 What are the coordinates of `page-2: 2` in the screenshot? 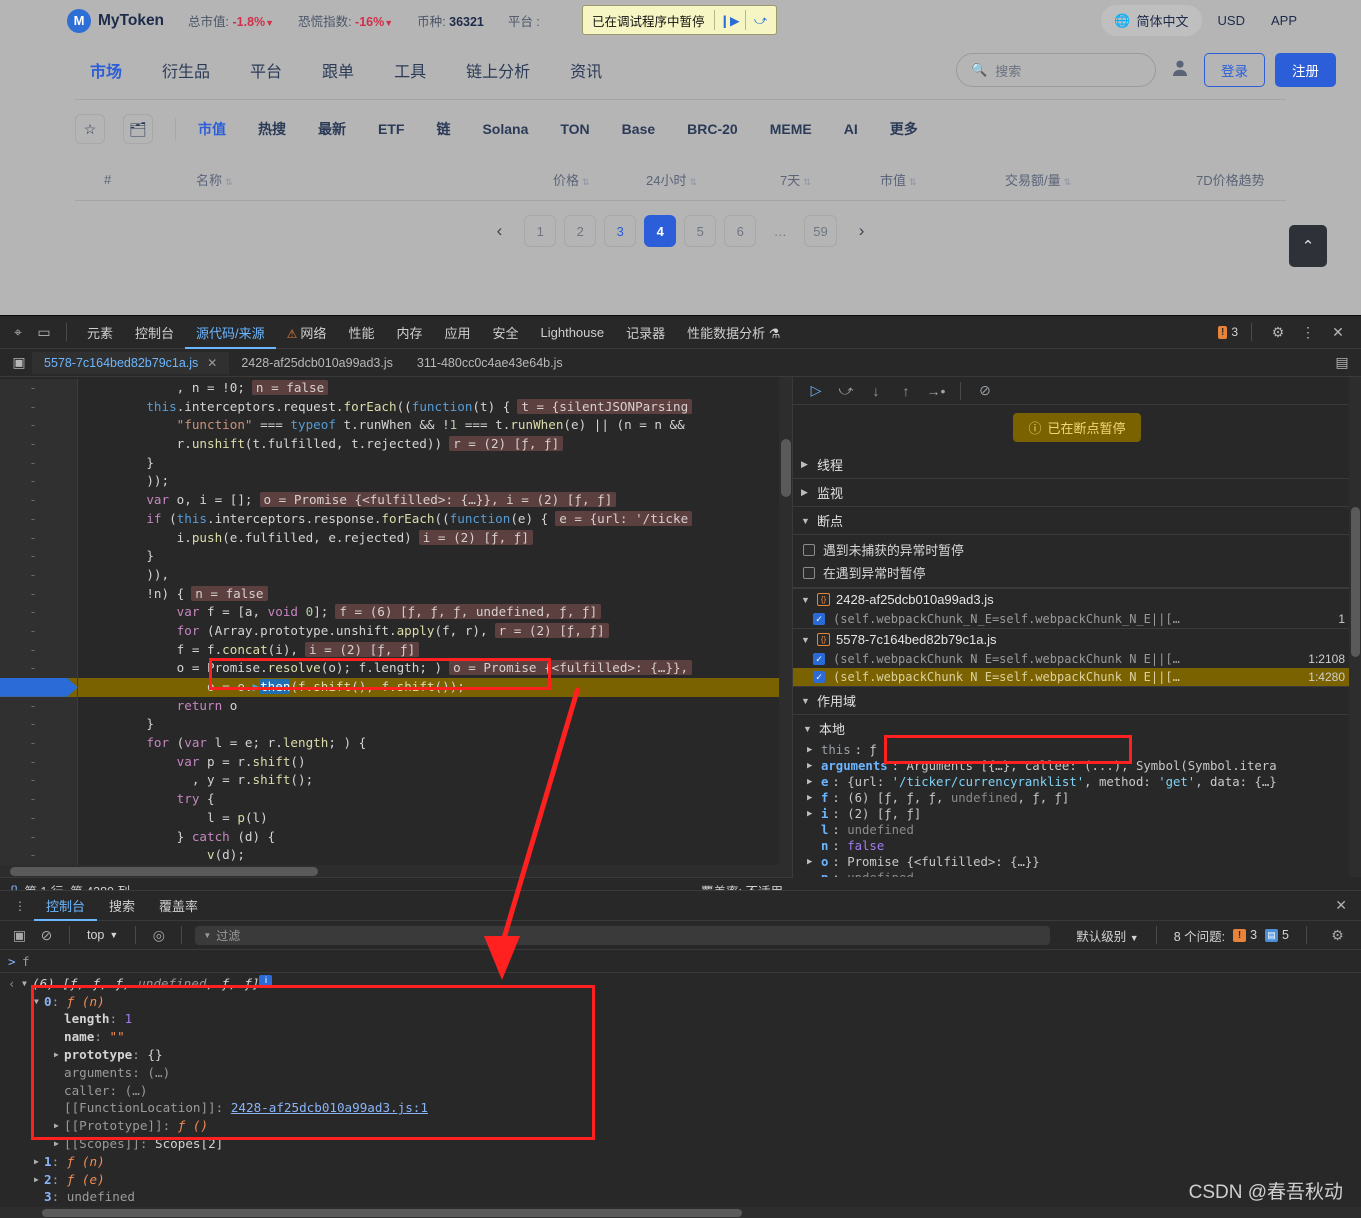 It's located at (580, 231).